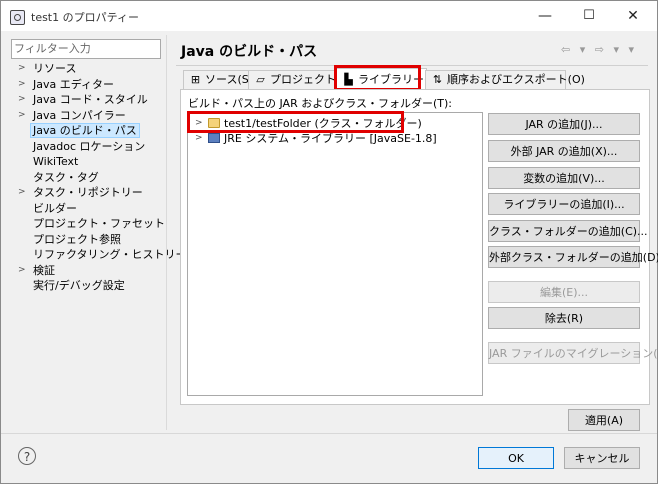  I want to click on tree-item-project-facets: プロジェクト・ファセット, so click(88, 224).